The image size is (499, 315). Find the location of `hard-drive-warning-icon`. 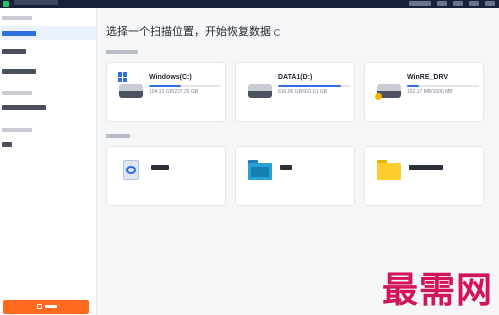

hard-drive-warning-icon is located at coordinates (388, 90).